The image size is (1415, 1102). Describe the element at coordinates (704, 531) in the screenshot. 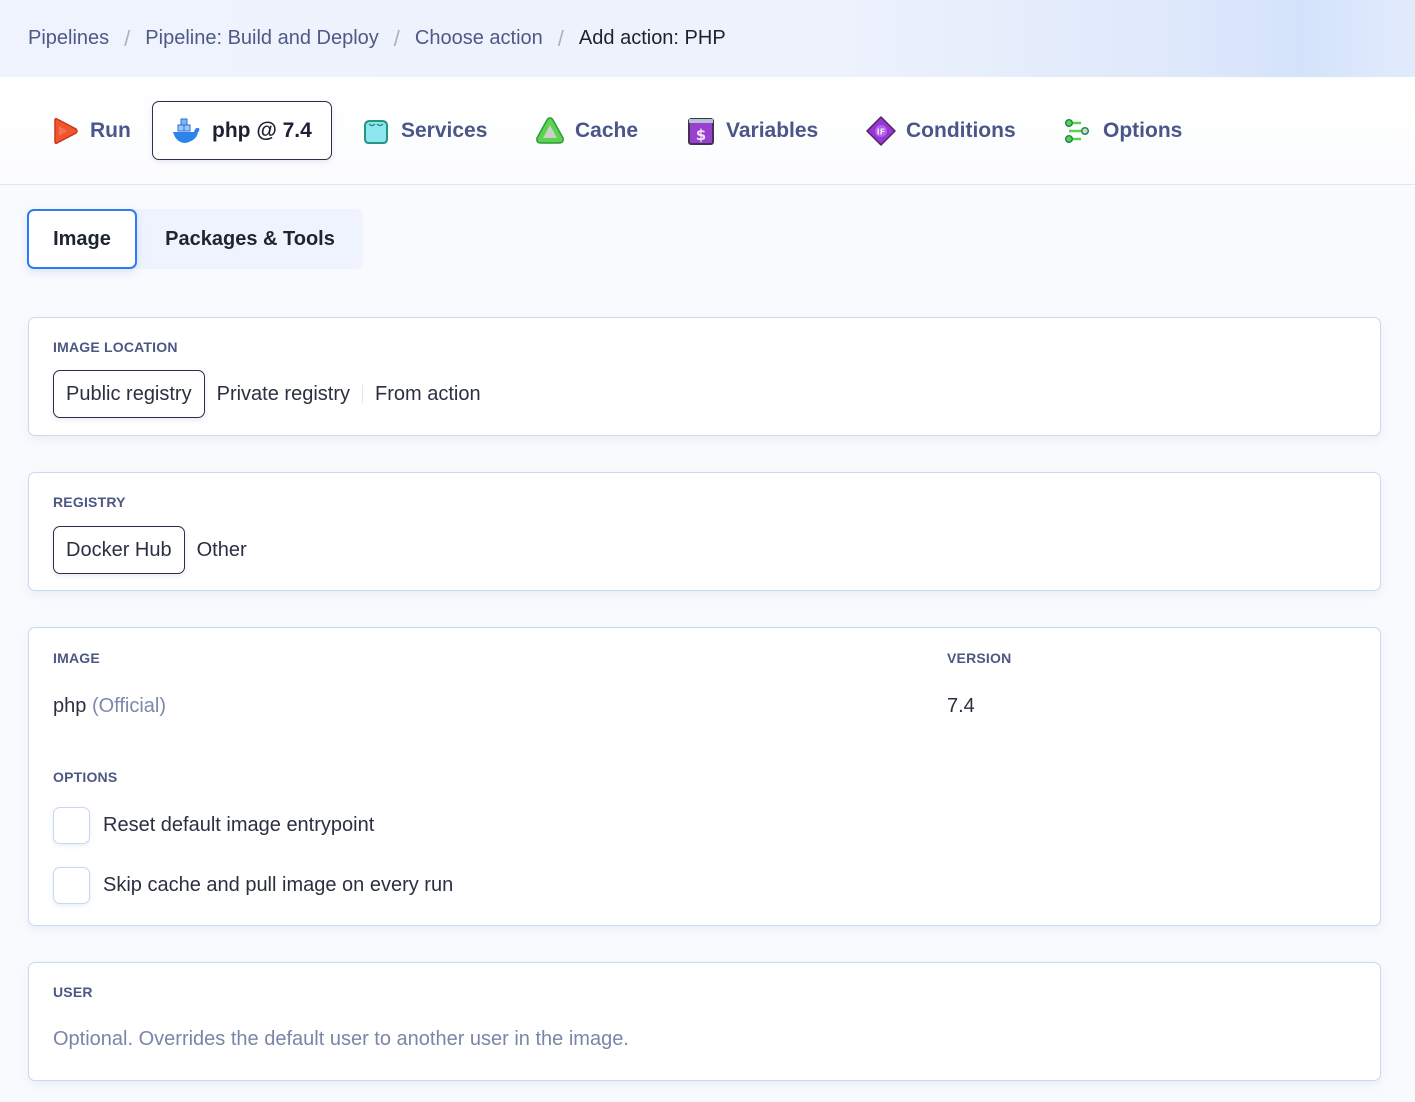

I see `registry-card: REGISTRY Docker Hub Other` at that location.